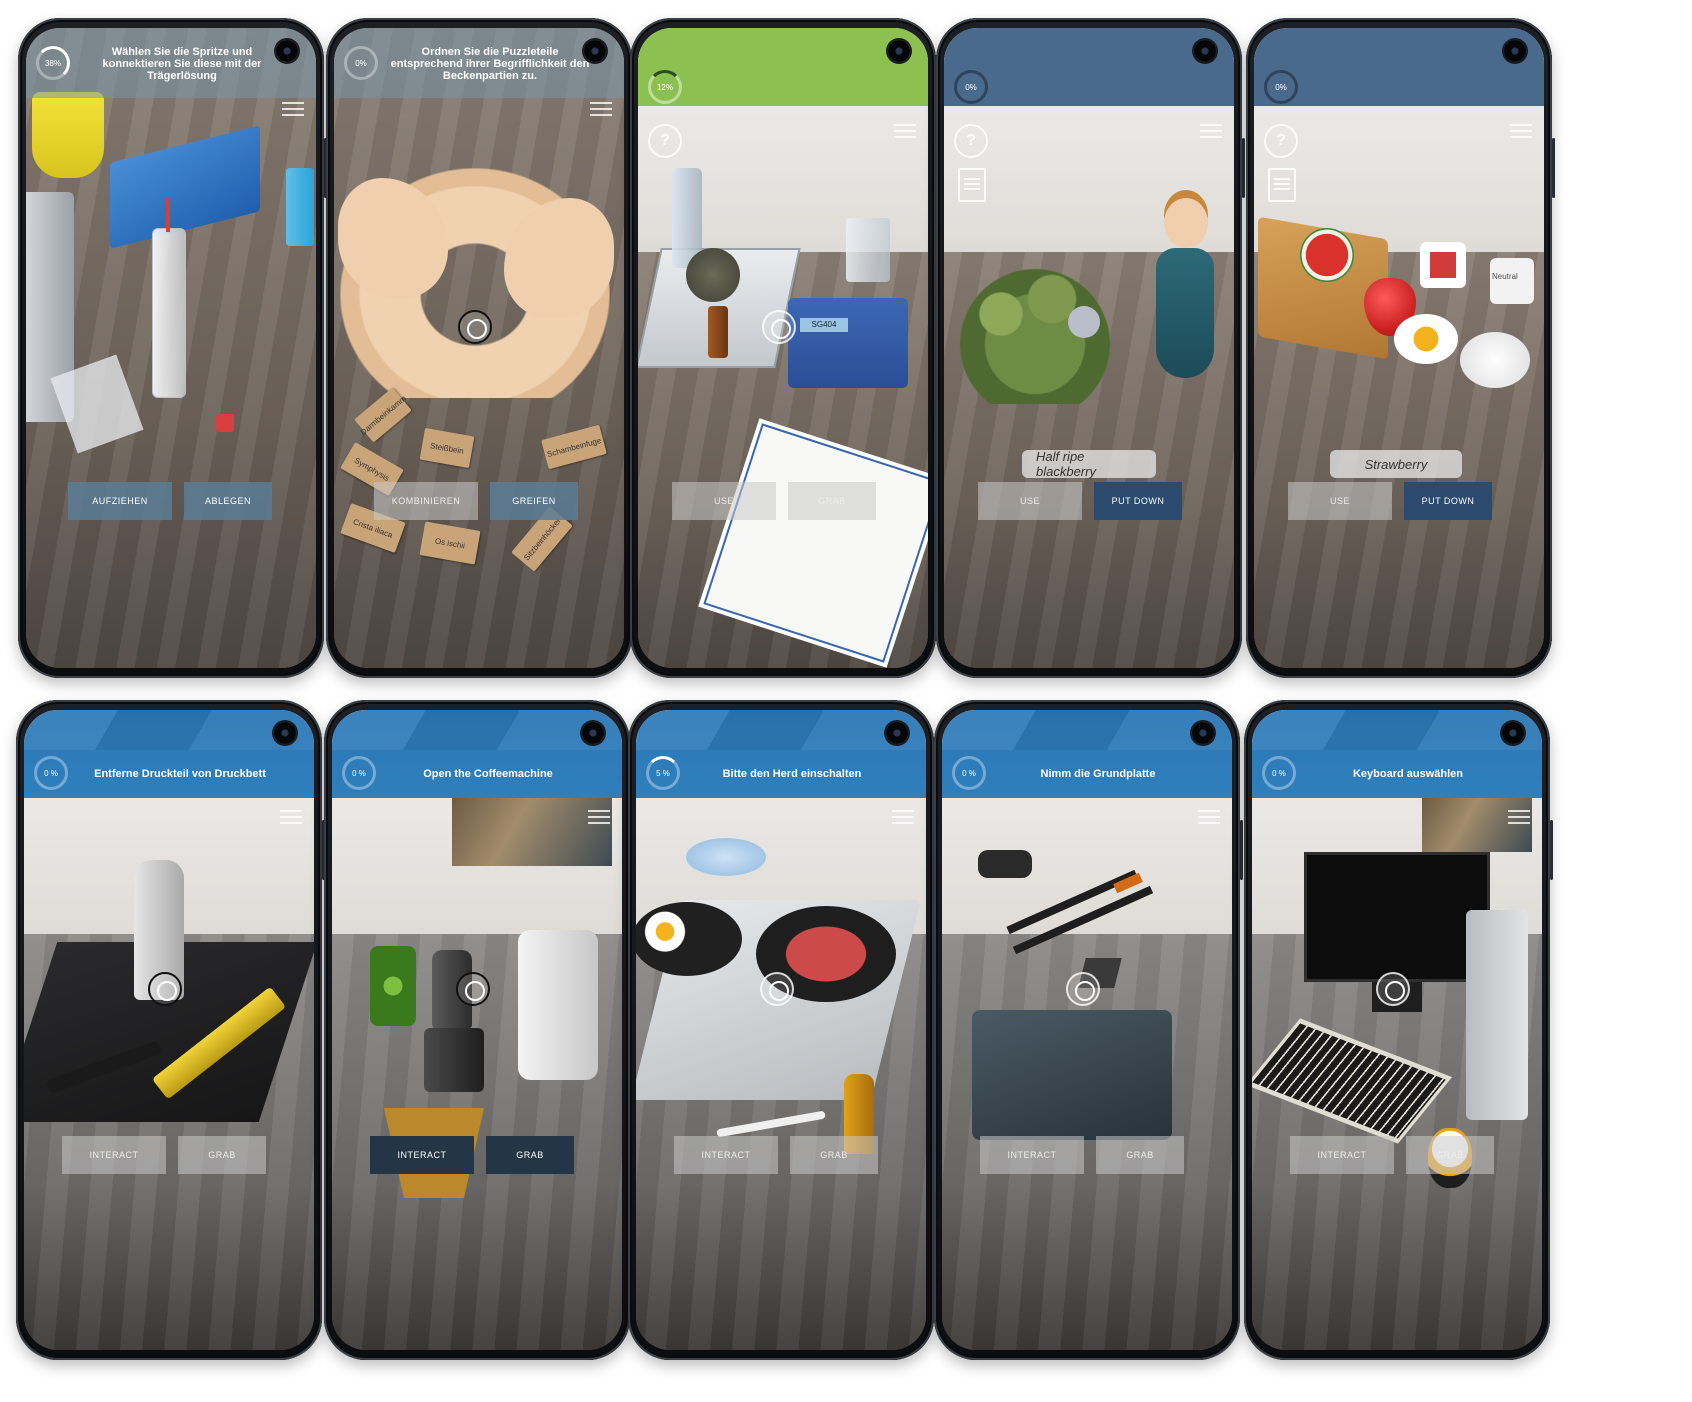 The height and width of the screenshot is (1402, 1692). Describe the element at coordinates (1327, 255) in the screenshot. I see `watermelon-slice` at that location.